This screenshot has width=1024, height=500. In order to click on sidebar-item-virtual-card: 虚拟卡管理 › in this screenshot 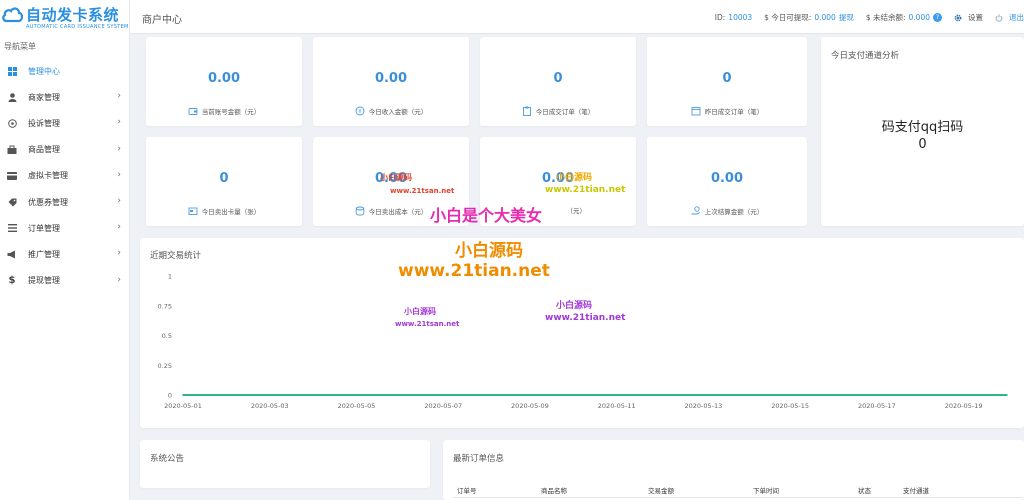, I will do `click(65, 176)`.